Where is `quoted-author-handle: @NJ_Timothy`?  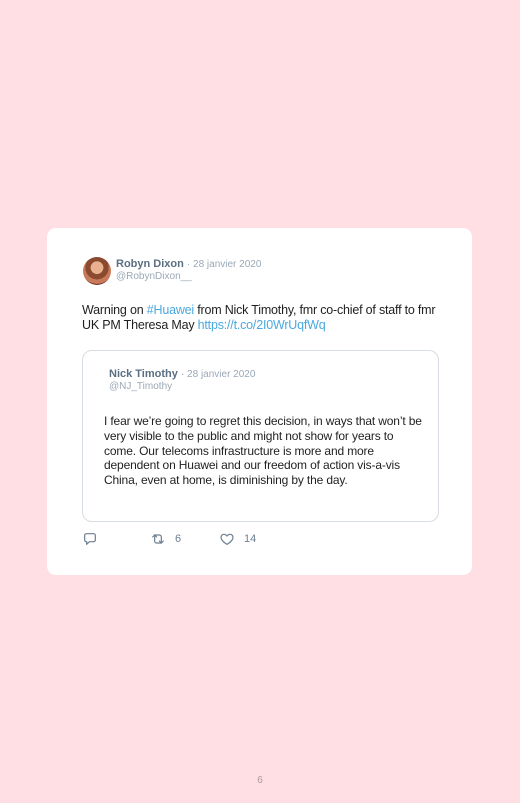
quoted-author-handle: @NJ_Timothy is located at coordinates (140, 386).